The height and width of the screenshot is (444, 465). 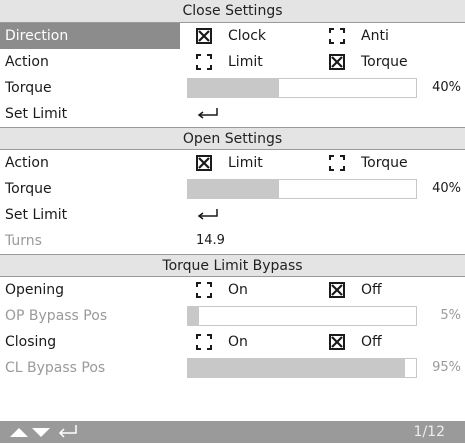 What do you see at coordinates (232, 432) in the screenshot?
I see `footer-bar: 1/12` at bounding box center [232, 432].